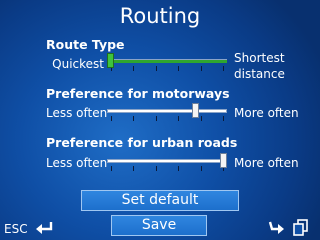 The width and height of the screenshot is (320, 240). Describe the element at coordinates (266, 163) in the screenshot. I see `urban-more-label: More often` at that location.